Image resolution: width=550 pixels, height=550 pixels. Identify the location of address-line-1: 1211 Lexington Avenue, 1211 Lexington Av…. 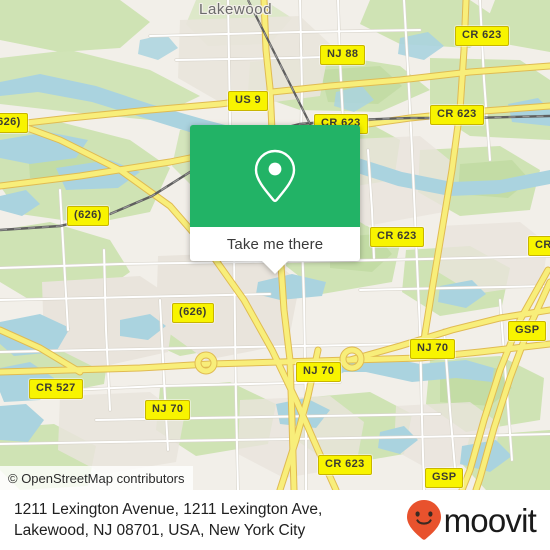
(168, 509).